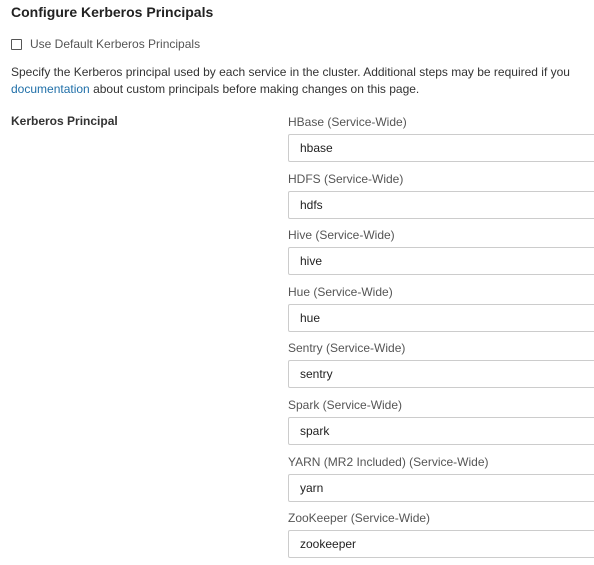 The image size is (594, 565). Describe the element at coordinates (441, 204) in the screenshot. I see `hdfs-principal-input` at that location.